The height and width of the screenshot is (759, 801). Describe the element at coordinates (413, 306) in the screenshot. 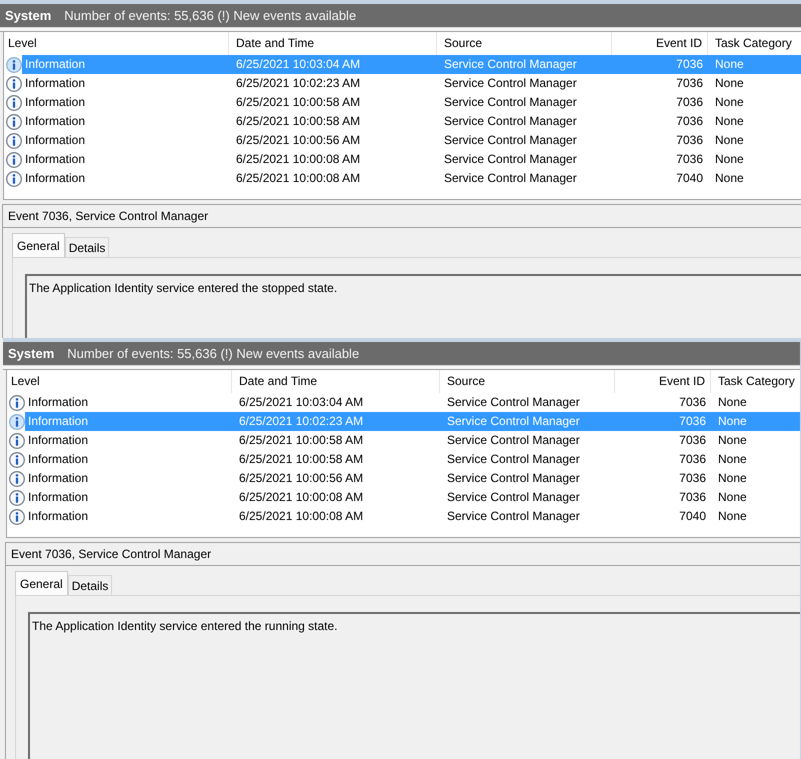

I see `message-text-box: The Application Identity service entered the stopped state.` at that location.